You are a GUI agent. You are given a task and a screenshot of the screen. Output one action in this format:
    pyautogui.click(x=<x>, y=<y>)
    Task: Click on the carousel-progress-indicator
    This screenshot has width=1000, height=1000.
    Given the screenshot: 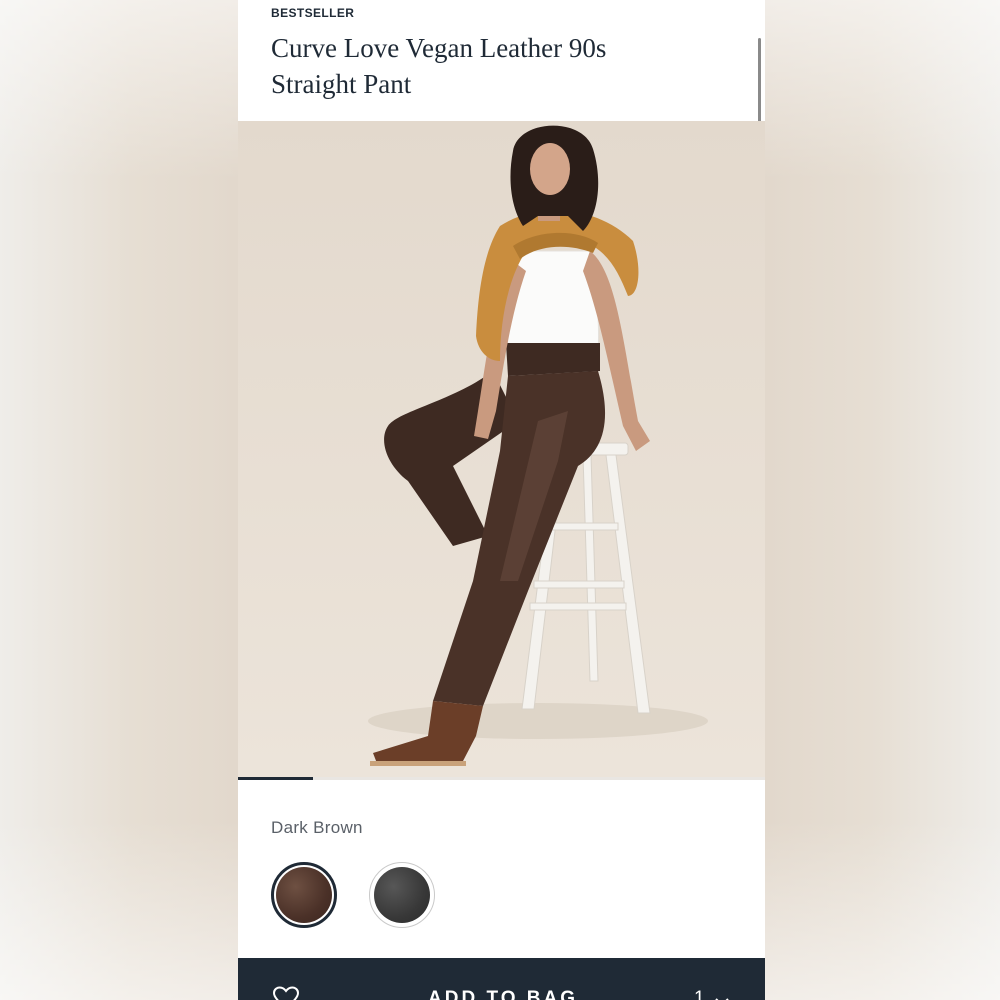 What is the action you would take?
    pyautogui.click(x=275, y=778)
    